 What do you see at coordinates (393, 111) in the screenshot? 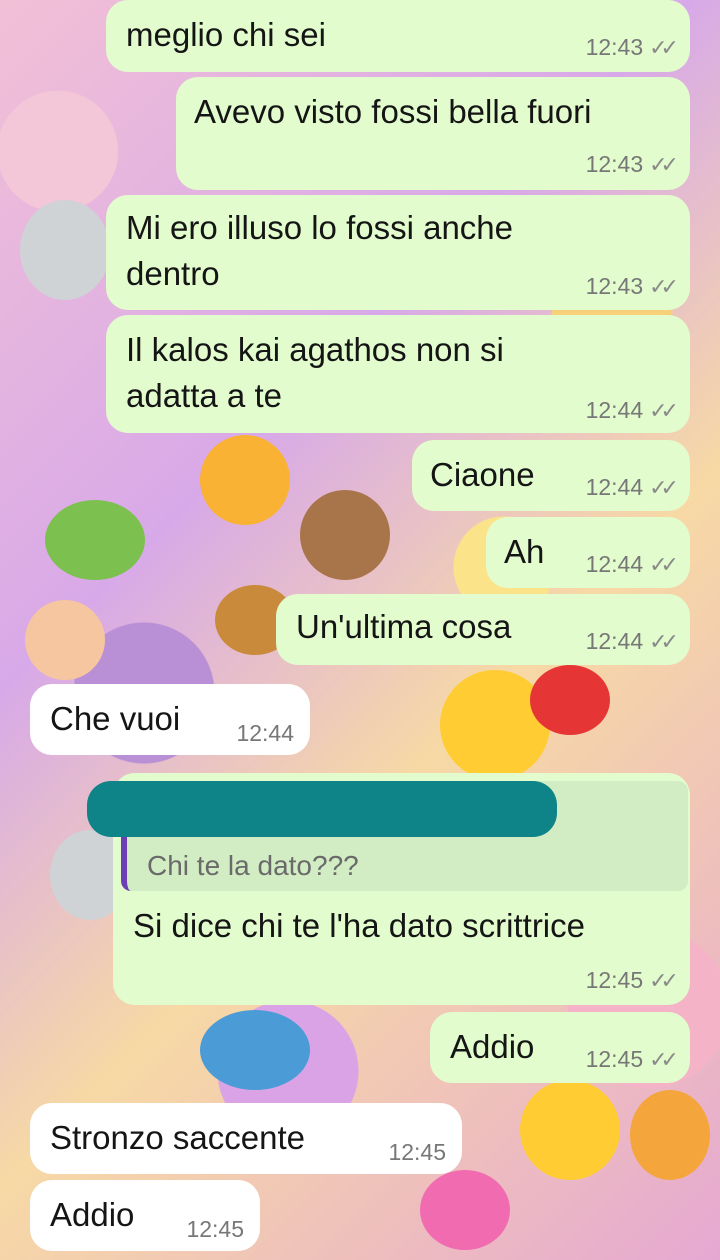
I see `message-text: Avevo visto fossi bella fuori` at bounding box center [393, 111].